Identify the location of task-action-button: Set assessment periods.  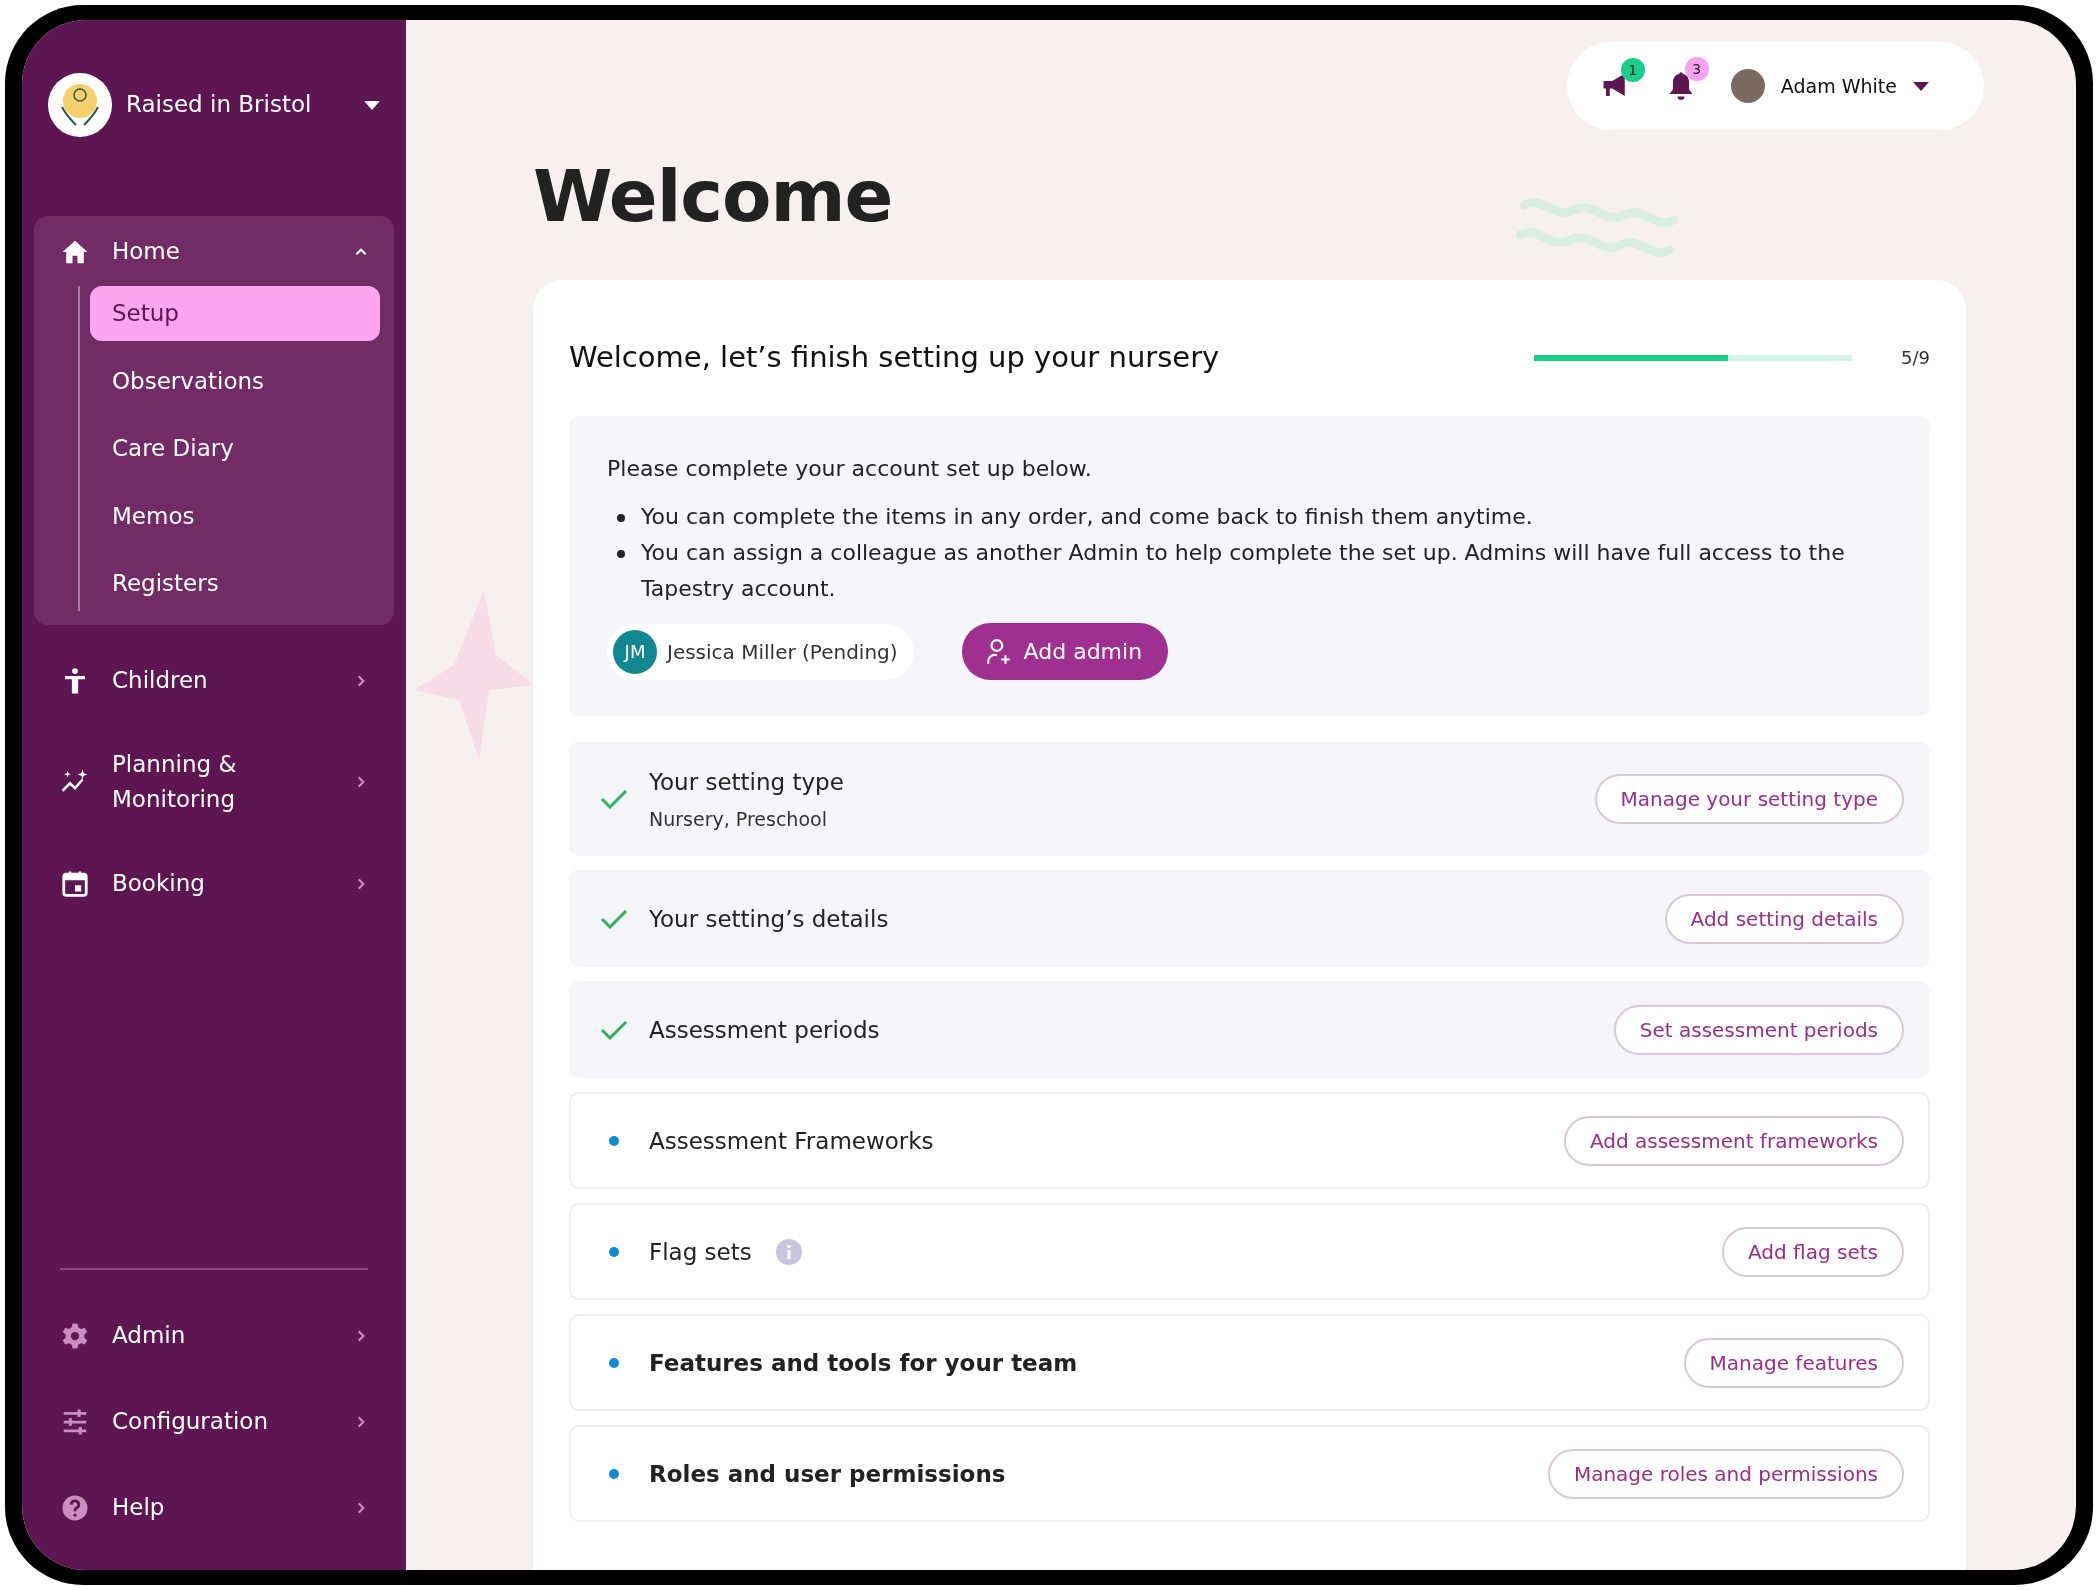
(1758, 1029).